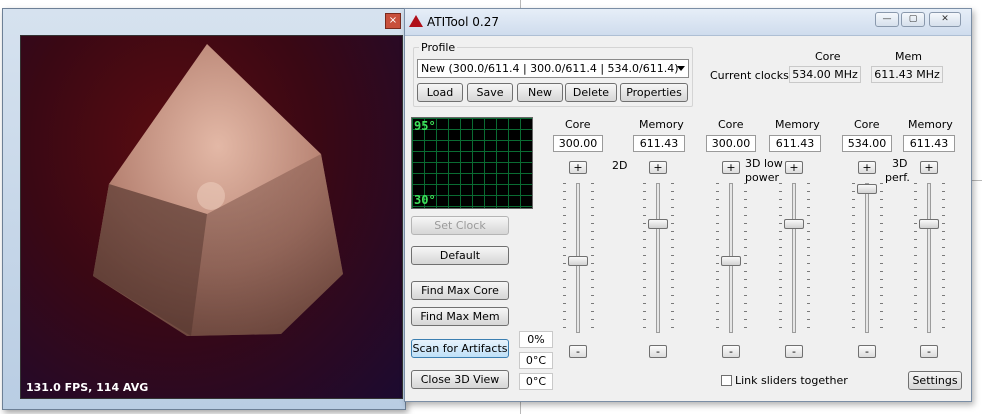  I want to click on chevron-down-icon, so click(681, 68).